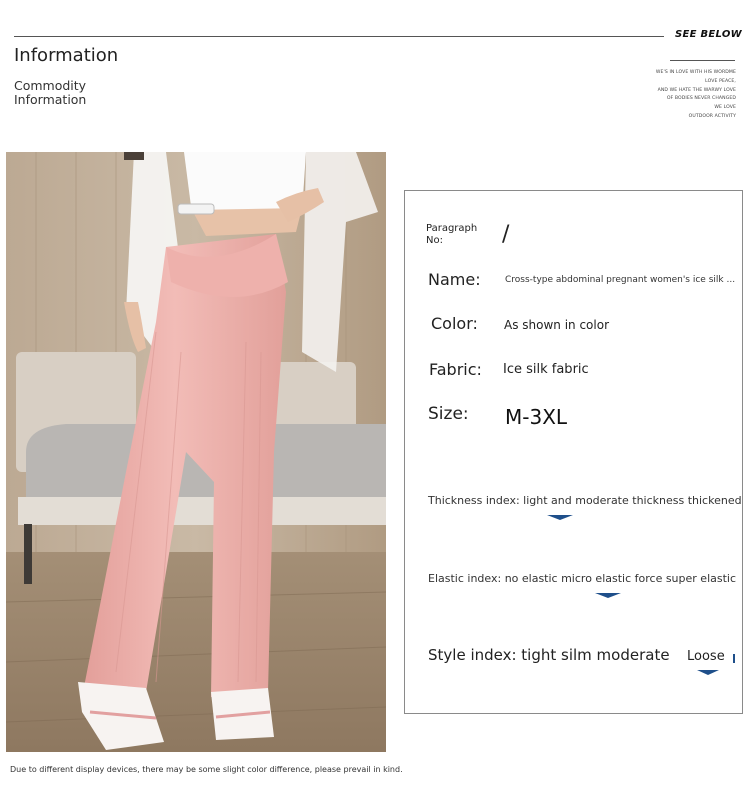 Image resolution: width=750 pixels, height=808 pixels. Describe the element at coordinates (734, 658) in the screenshot. I see `style-tick-icon` at that location.